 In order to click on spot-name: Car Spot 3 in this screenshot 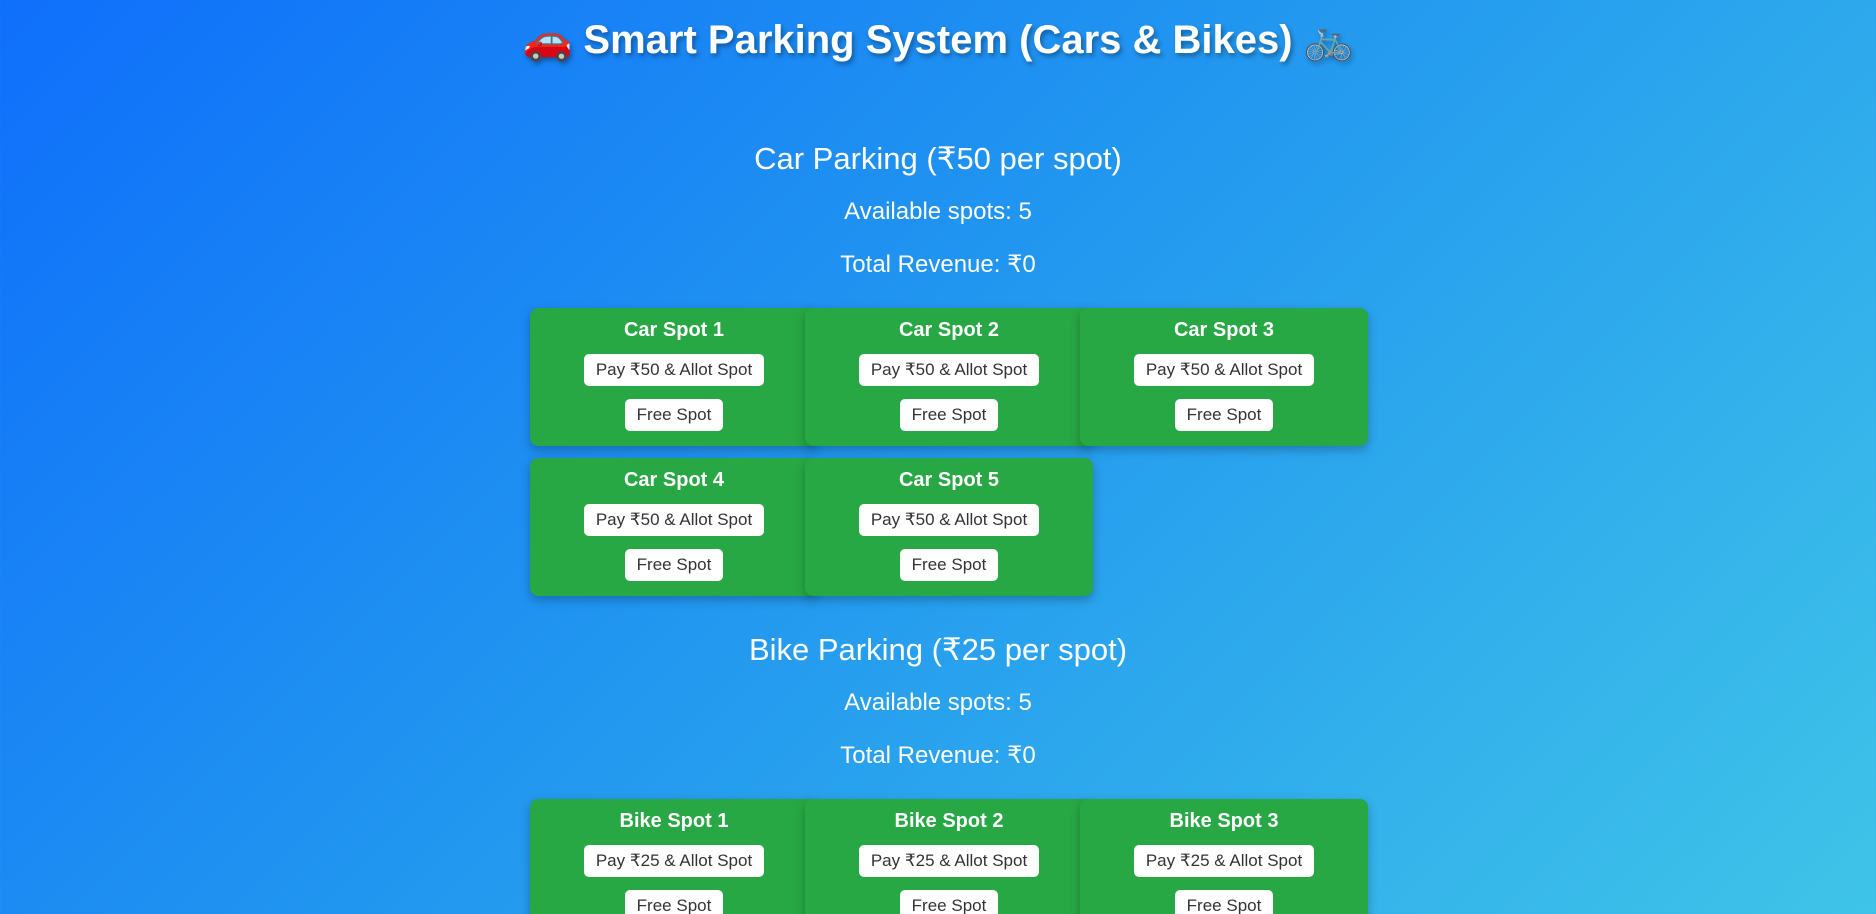, I will do `click(1224, 330)`.